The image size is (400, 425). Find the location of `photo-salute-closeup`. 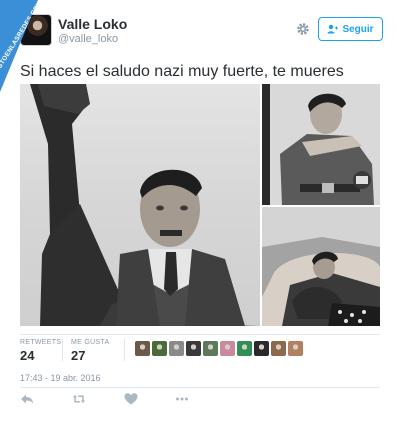

photo-salute-closeup is located at coordinates (321, 144).